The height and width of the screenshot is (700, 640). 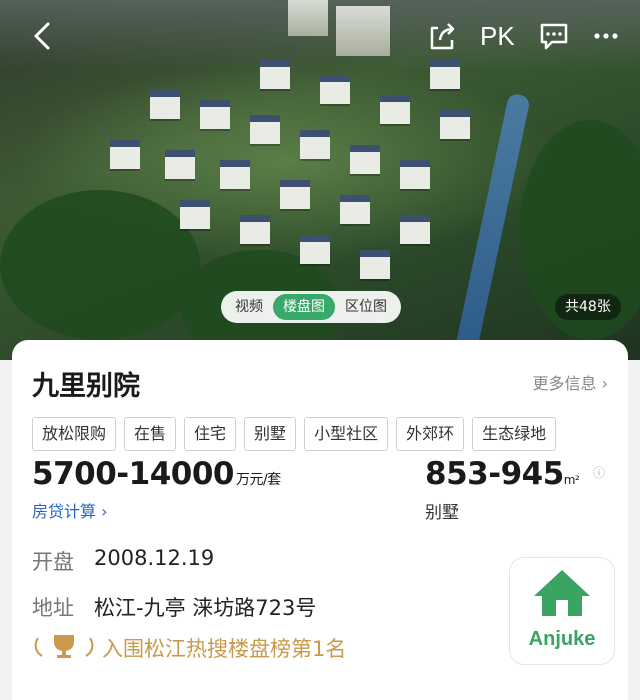 What do you see at coordinates (210, 434) in the screenshot?
I see `tag: 住宅` at bounding box center [210, 434].